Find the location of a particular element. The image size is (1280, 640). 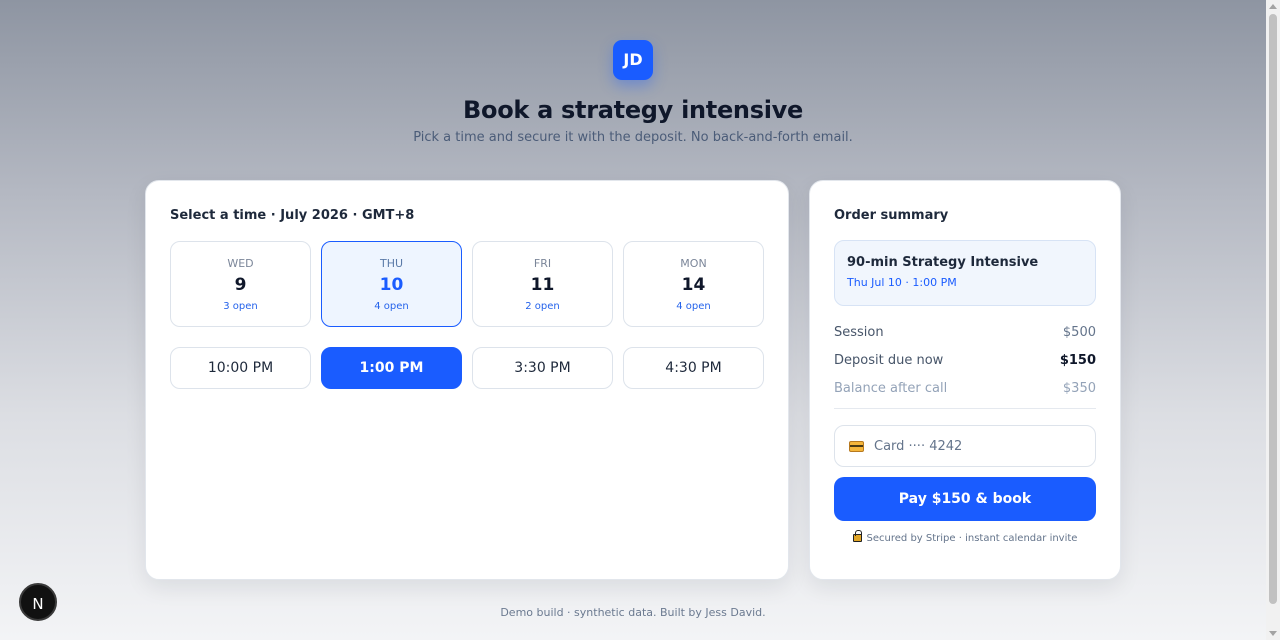

day-number: 11 is located at coordinates (542, 285).